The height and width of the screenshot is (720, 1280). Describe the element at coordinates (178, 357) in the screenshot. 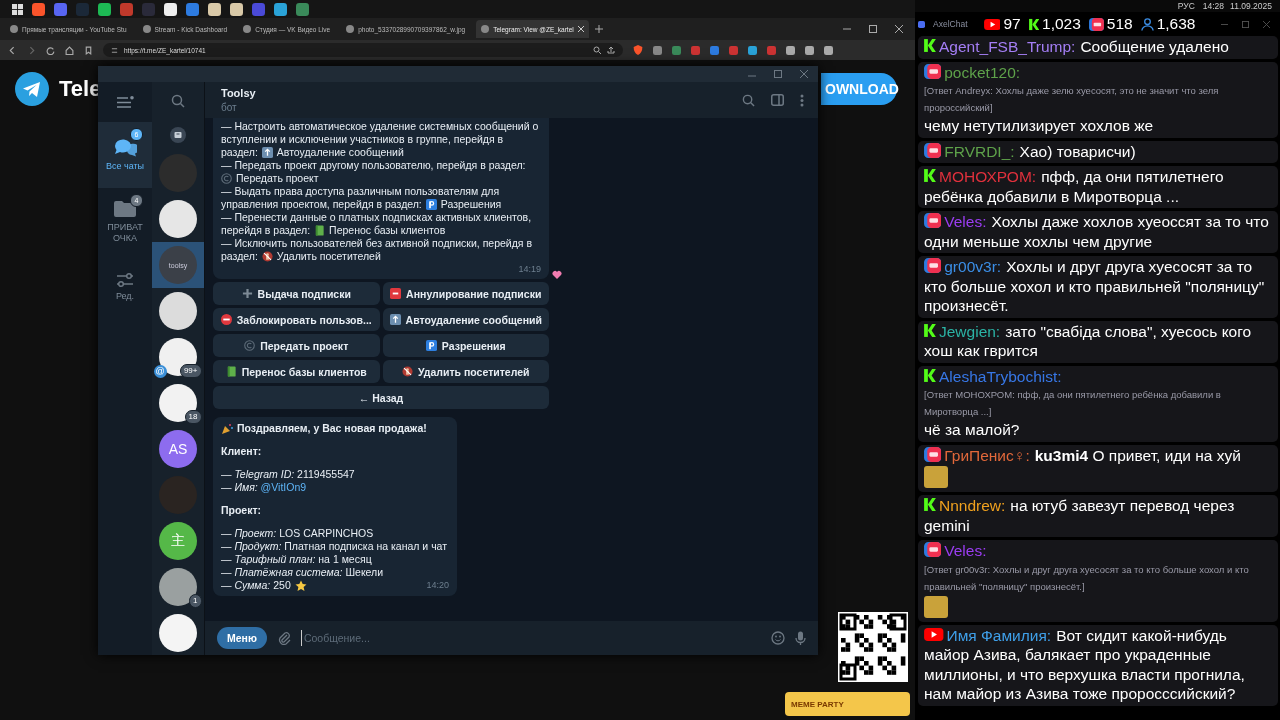

I see `chat-list-item: @ 99+` at that location.